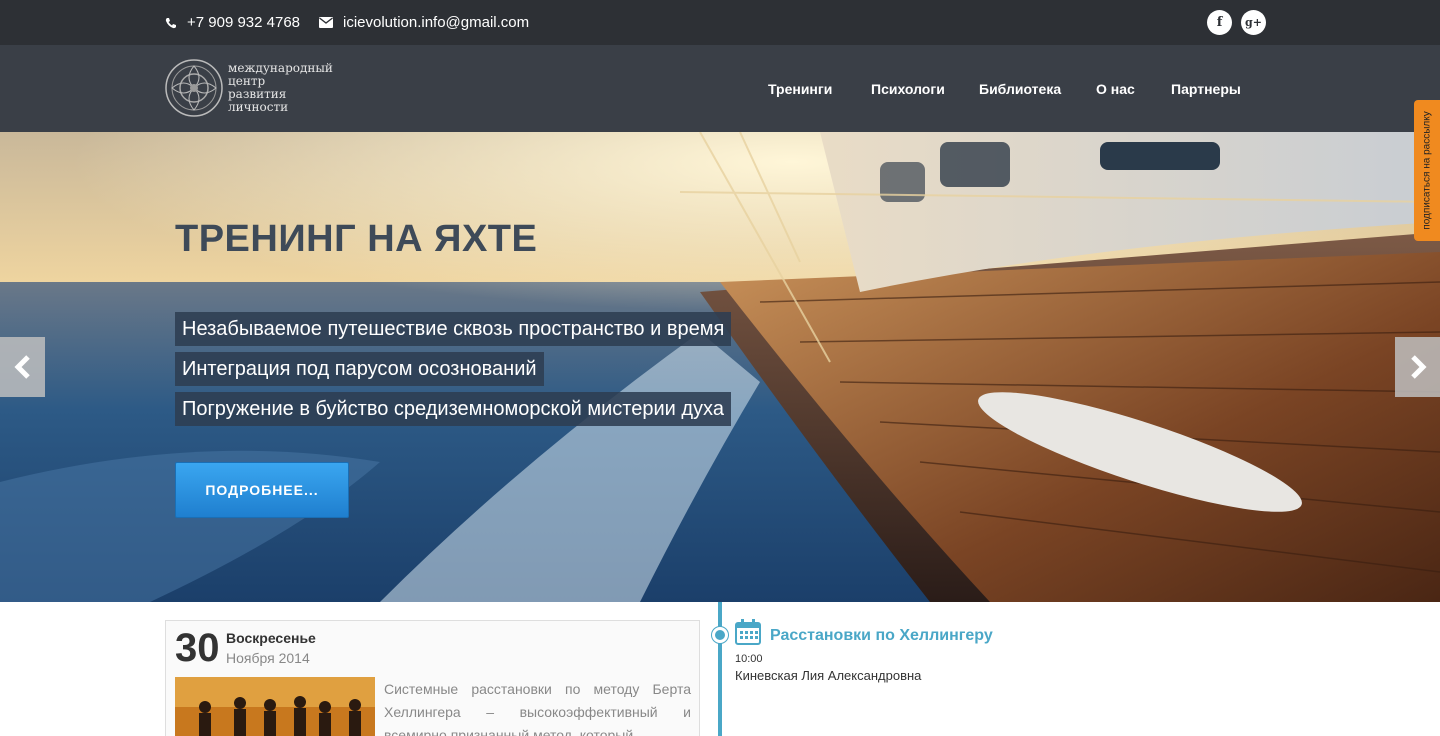  What do you see at coordinates (268, 658) in the screenshot?
I see `event-month-year: Ноября 2014` at bounding box center [268, 658].